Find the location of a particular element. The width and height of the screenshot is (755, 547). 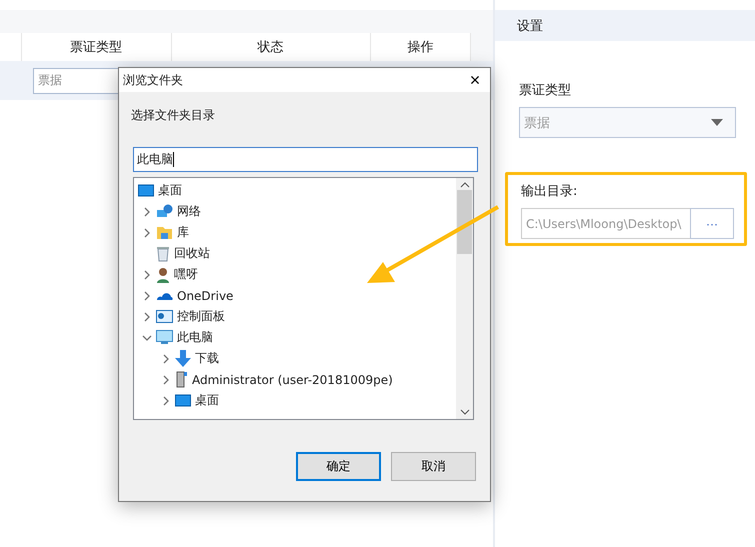

chevron-down-icon is located at coordinates (147, 337).